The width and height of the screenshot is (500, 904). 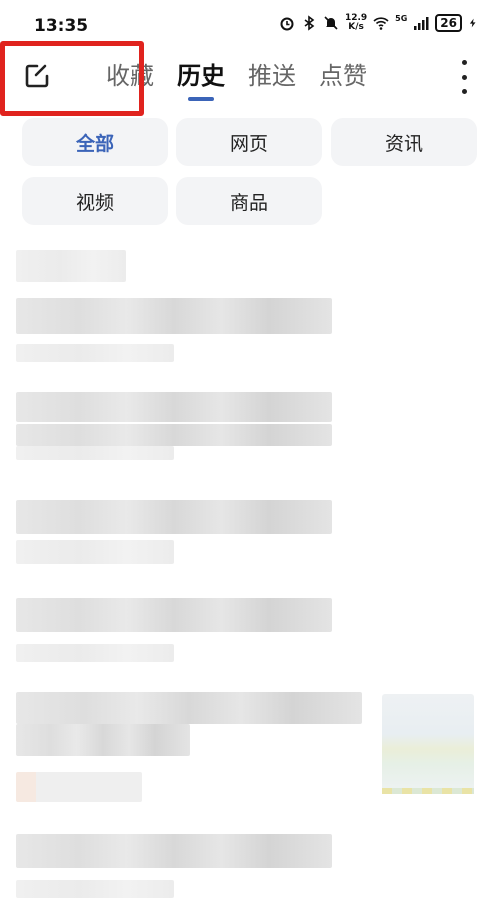 I want to click on edit-icon, so click(x=37, y=76).